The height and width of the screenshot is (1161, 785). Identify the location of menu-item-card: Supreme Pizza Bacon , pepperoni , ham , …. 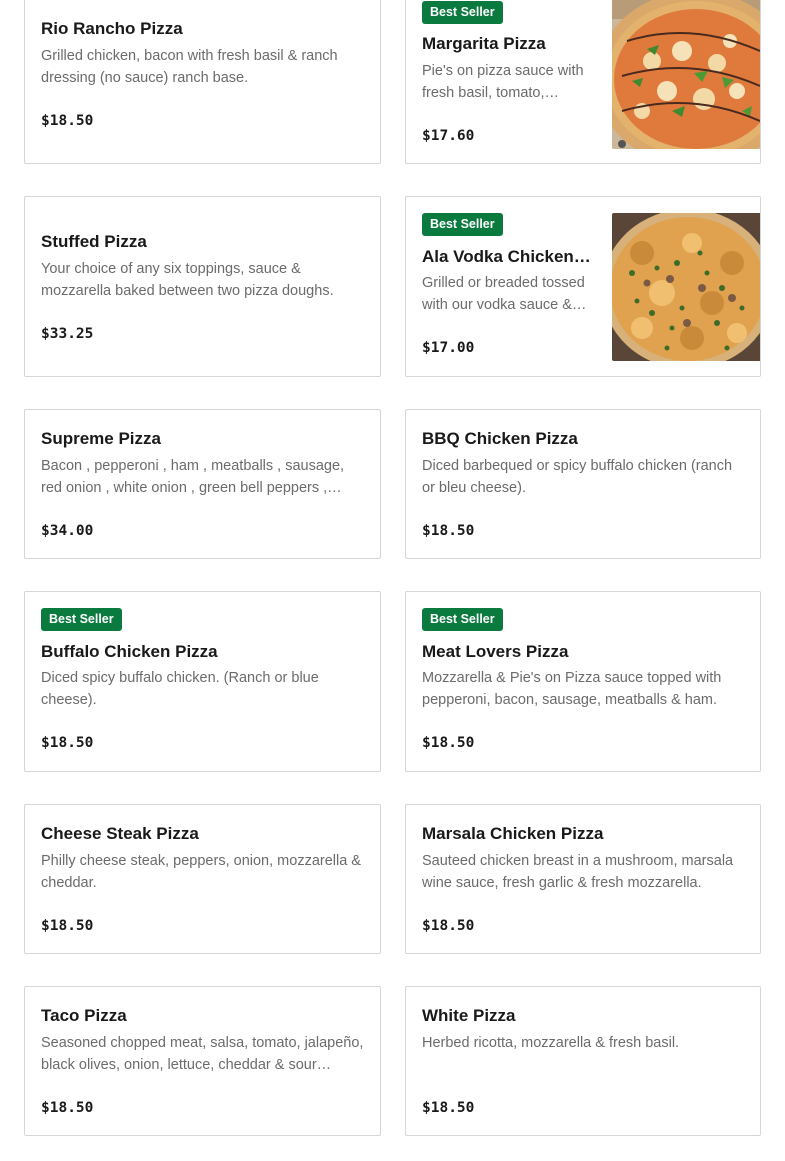
(202, 484).